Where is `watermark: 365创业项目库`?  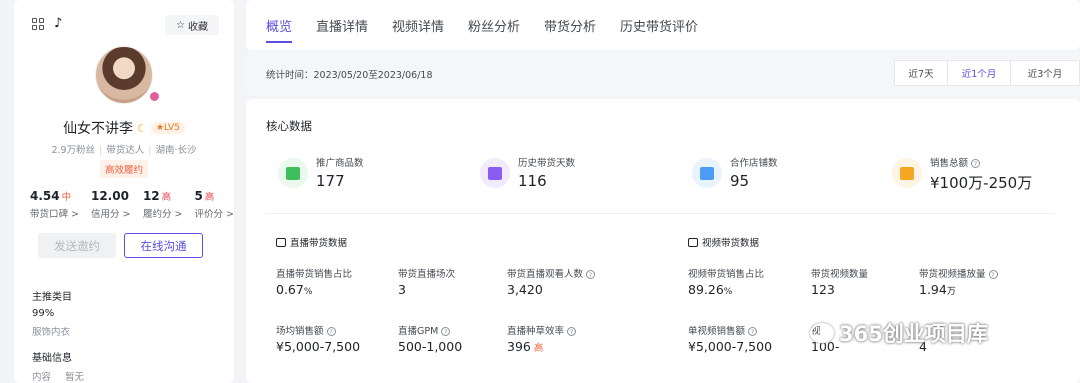 watermark: 365创业项目库 is located at coordinates (899, 333).